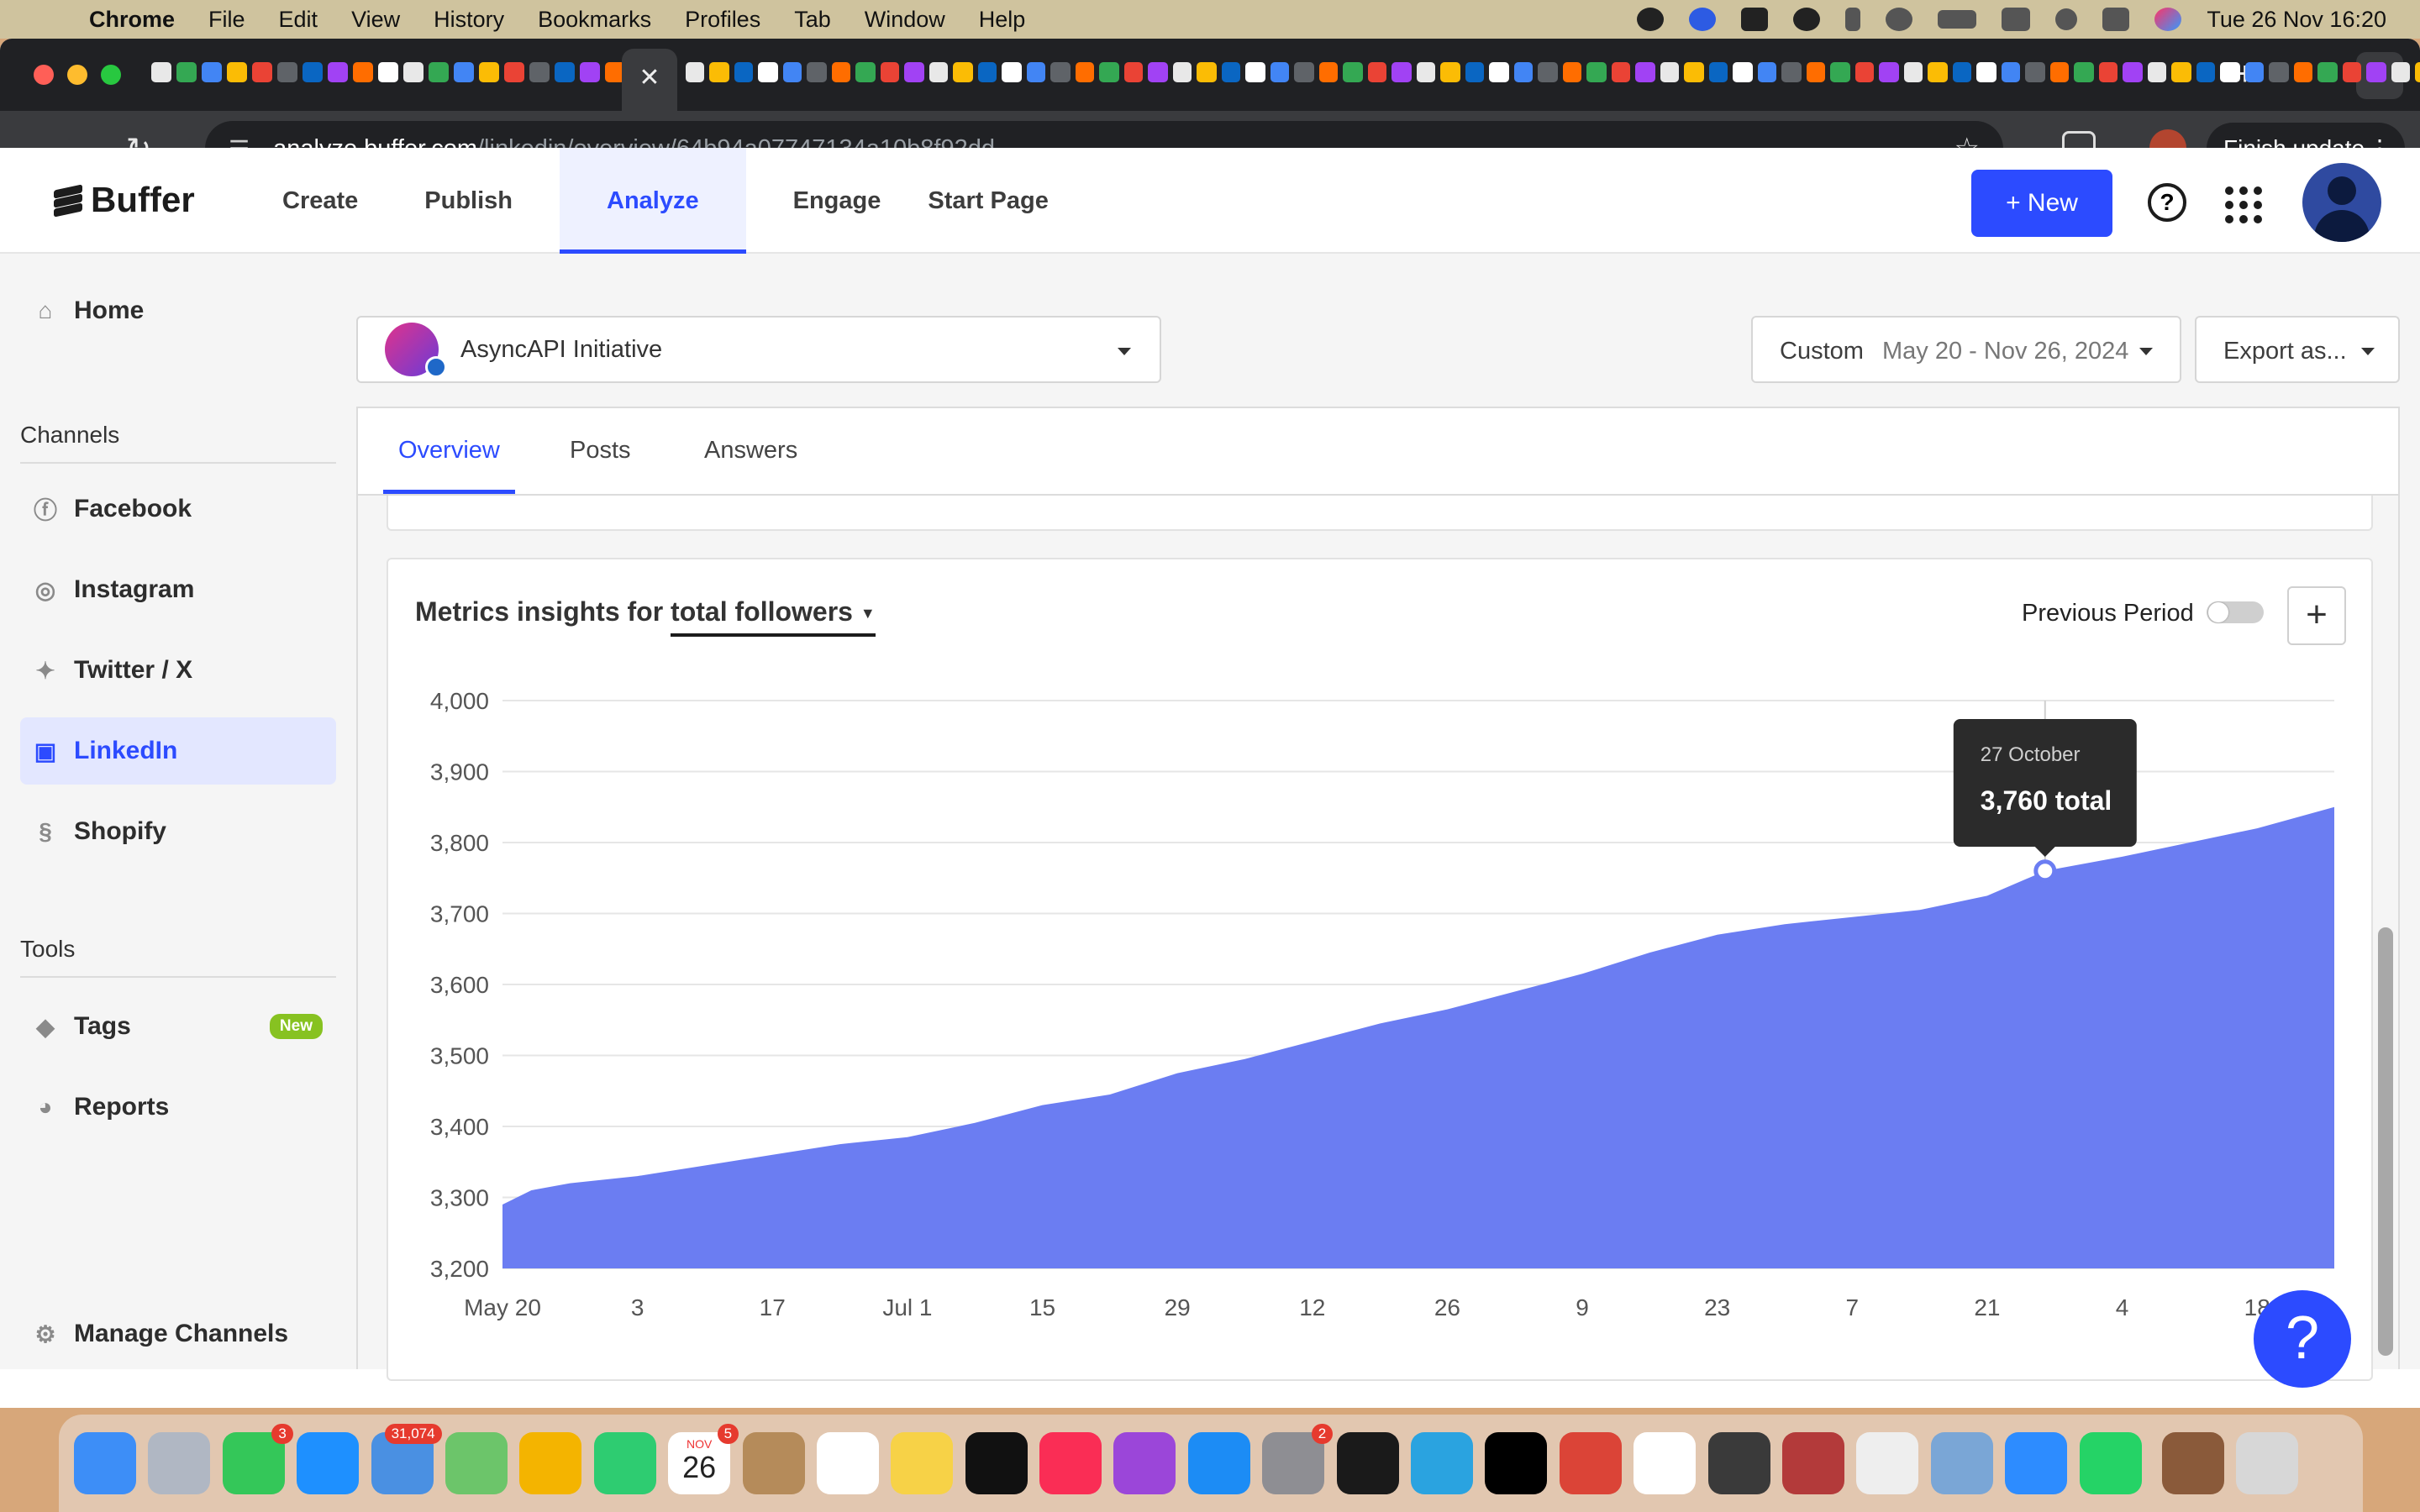 This screenshot has height=1512, width=2420. What do you see at coordinates (329, 1463) in the screenshot?
I see `safari-icon` at bounding box center [329, 1463].